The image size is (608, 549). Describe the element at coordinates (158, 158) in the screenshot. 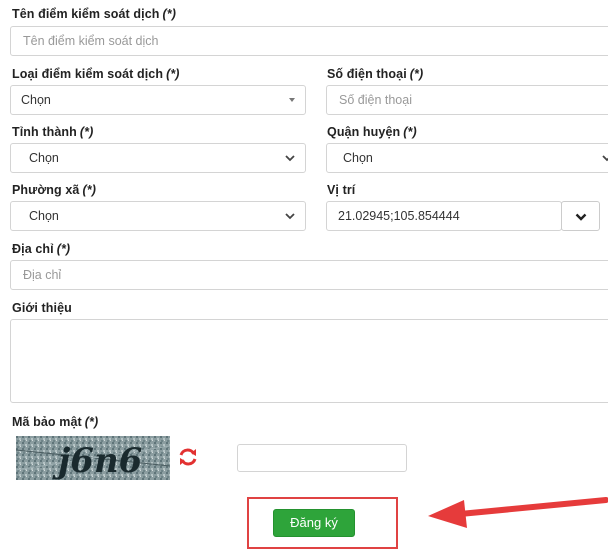

I see `province-select: Chọn` at that location.